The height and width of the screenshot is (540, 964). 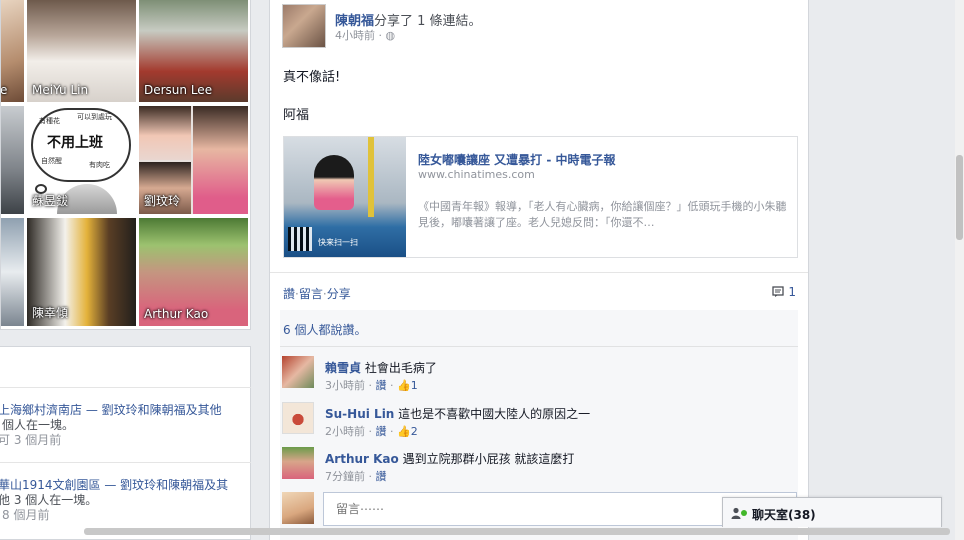 I want to click on likes-summary: 6 個人都說讚。, so click(x=324, y=329).